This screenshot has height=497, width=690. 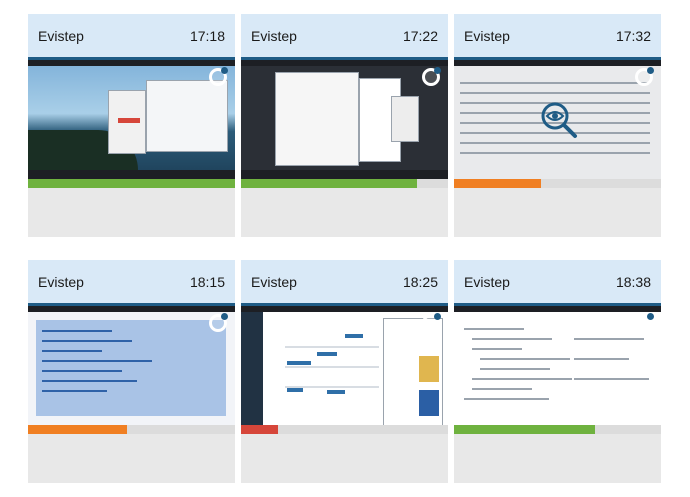 What do you see at coordinates (557, 35) in the screenshot?
I see `card-header: Evistep 17:32` at bounding box center [557, 35].